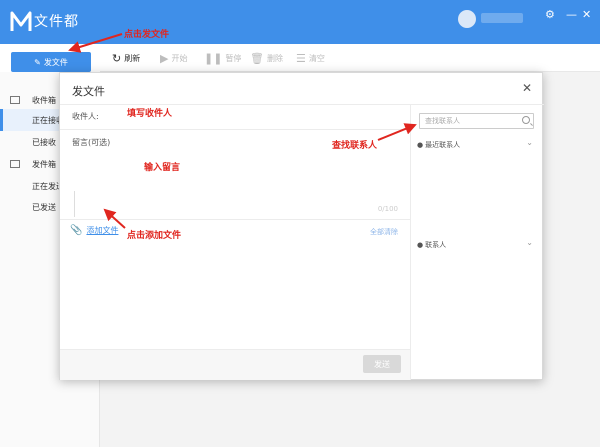 The image size is (600, 447). What do you see at coordinates (117, 58) in the screenshot?
I see `refresh-icon: ↻` at bounding box center [117, 58].